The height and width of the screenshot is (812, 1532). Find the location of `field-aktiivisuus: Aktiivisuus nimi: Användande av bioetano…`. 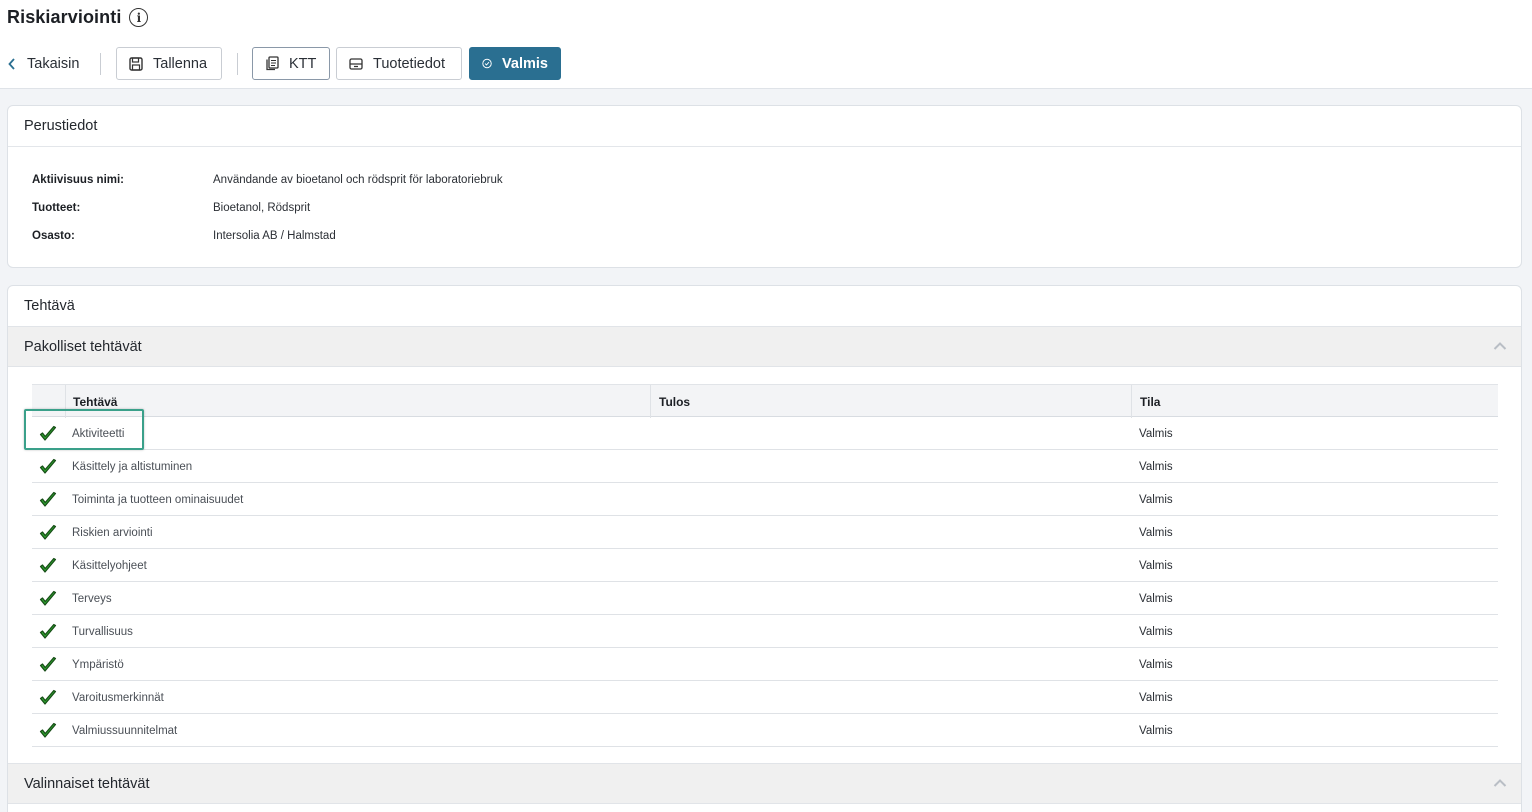

field-aktiivisuus: Aktiivisuus nimi: Användande av bioetano… is located at coordinates (267, 180).